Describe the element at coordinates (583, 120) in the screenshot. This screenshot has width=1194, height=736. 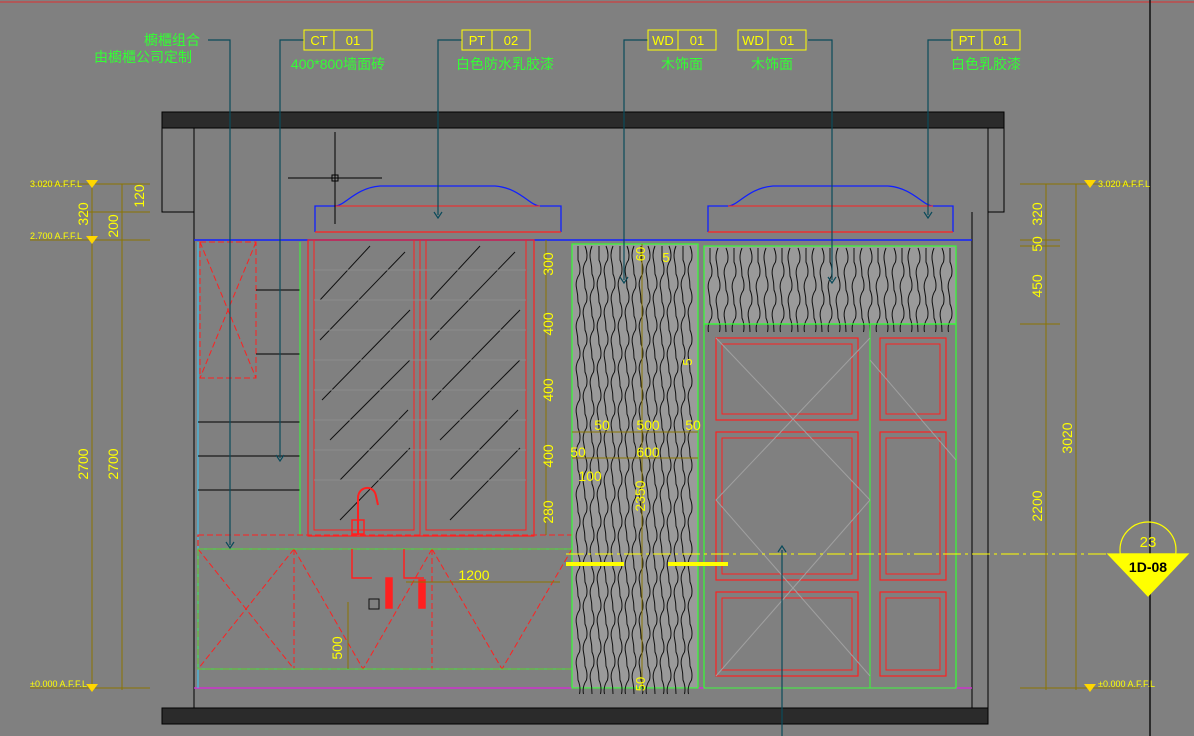
I see `ceiling-slab` at that location.